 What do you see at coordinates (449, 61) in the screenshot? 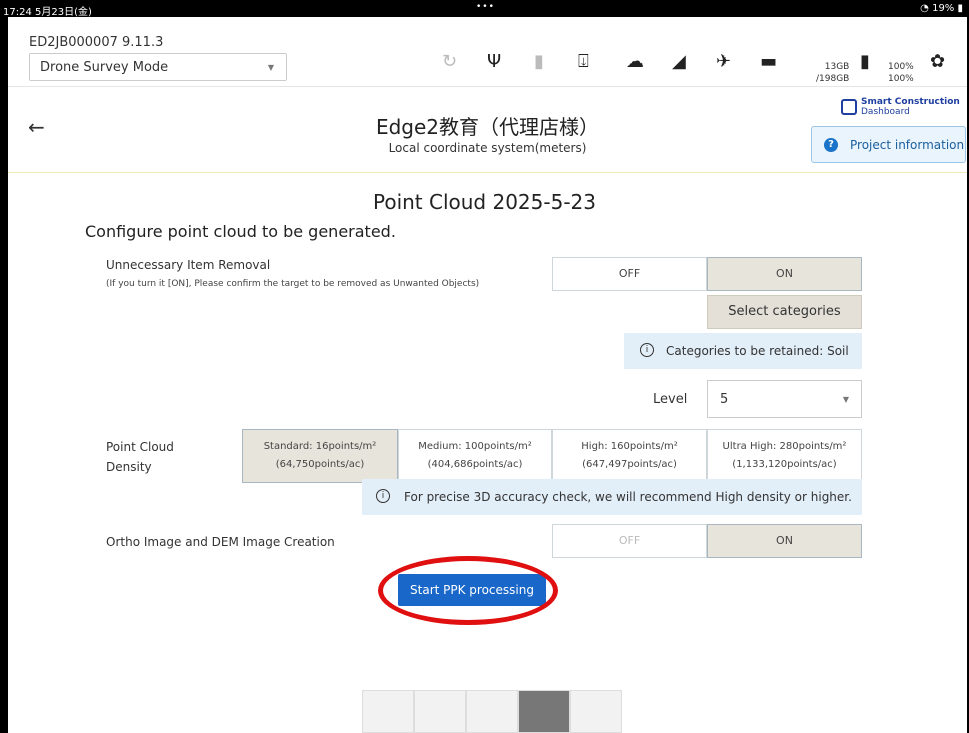
I see `refresh-icon: ↻` at bounding box center [449, 61].